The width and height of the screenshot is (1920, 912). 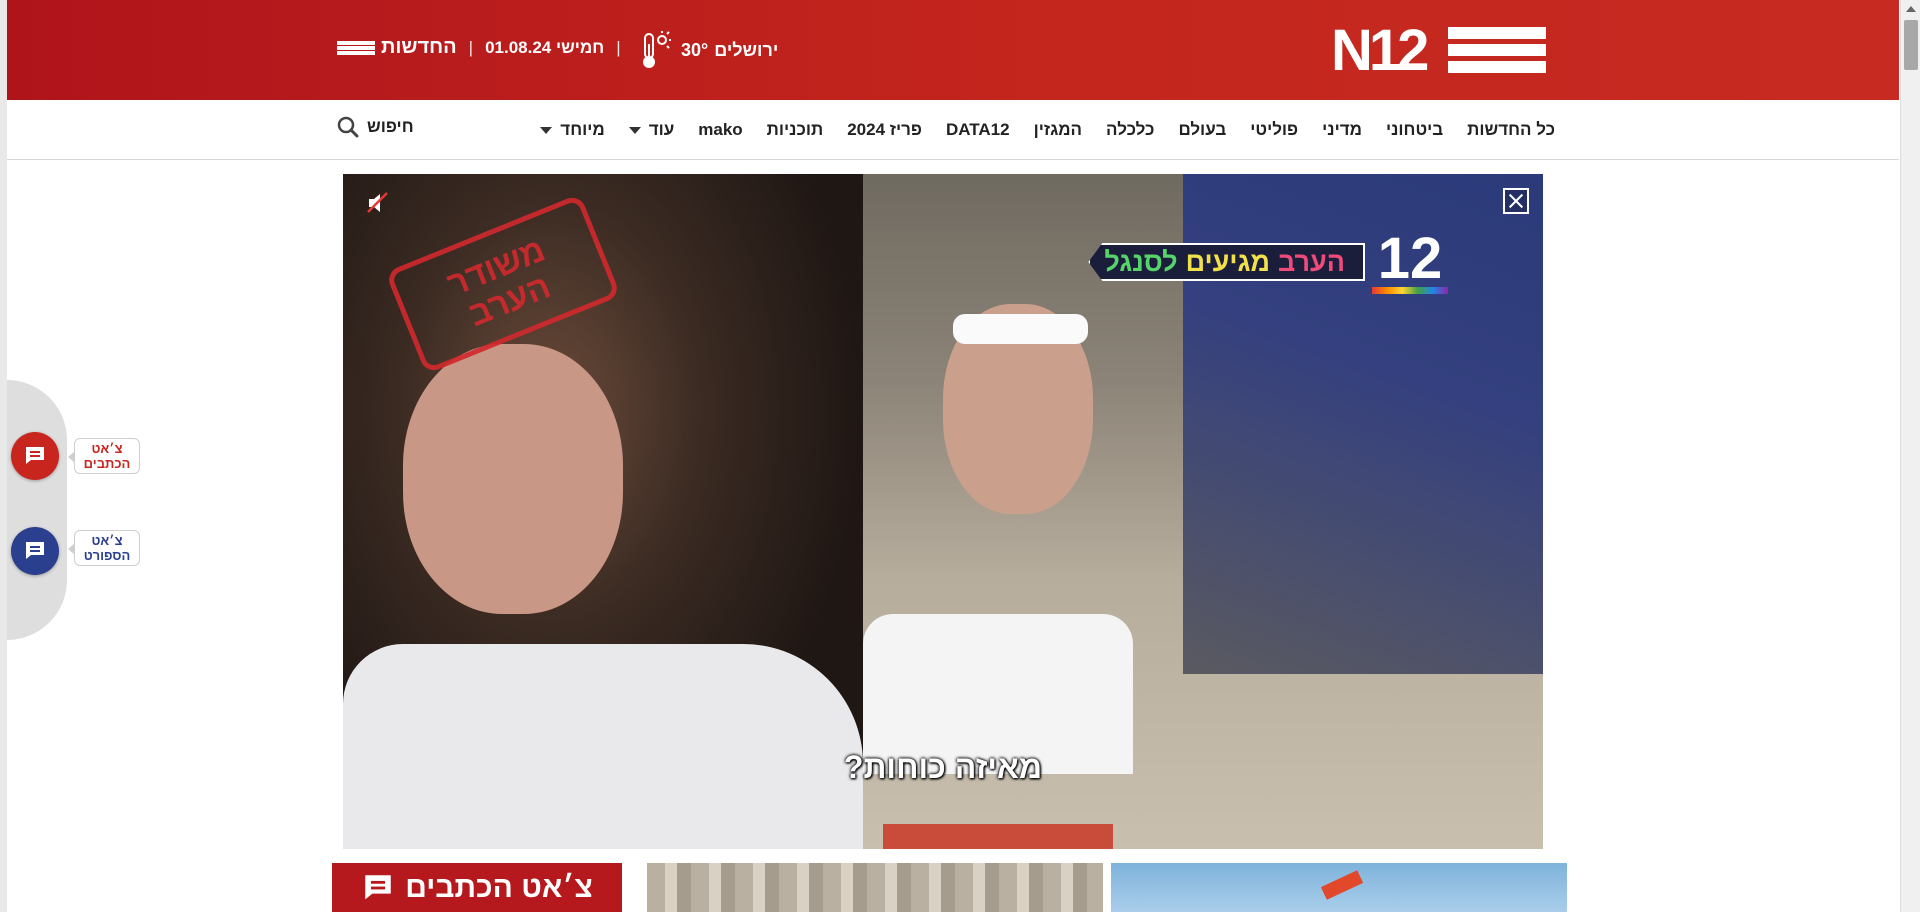 What do you see at coordinates (884, 130) in the screenshot?
I see `nav-item-paris-2024: פריז 2024` at bounding box center [884, 130].